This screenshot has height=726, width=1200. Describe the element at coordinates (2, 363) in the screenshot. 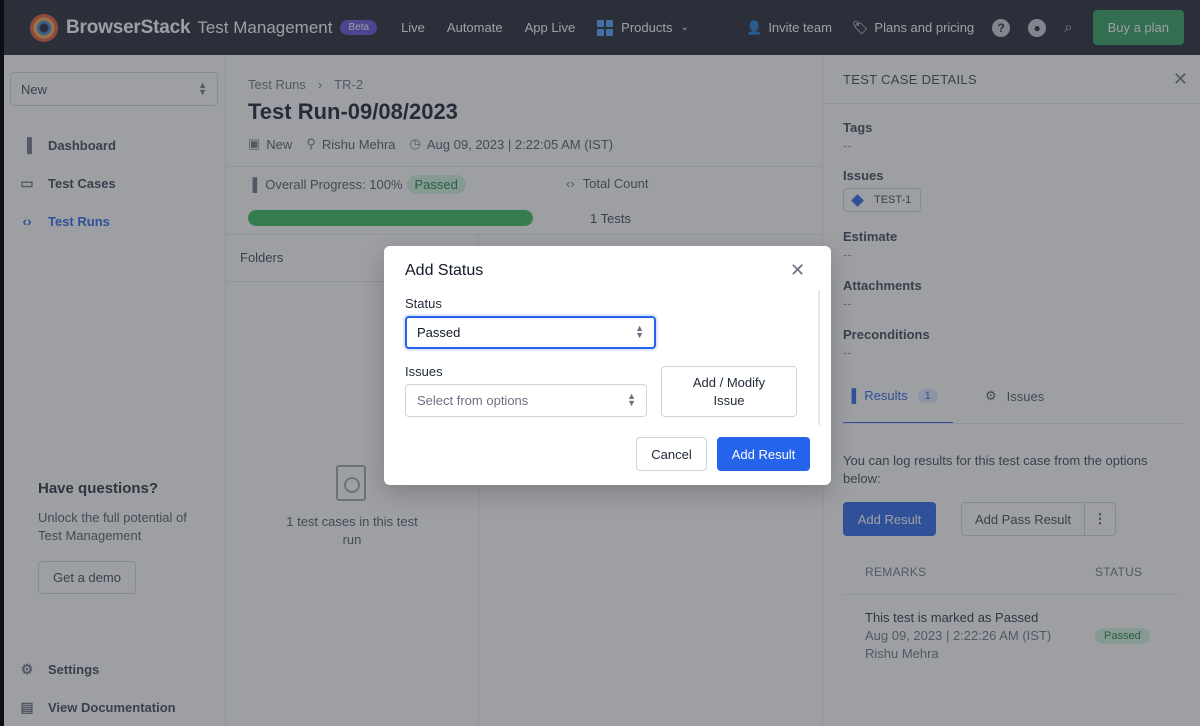

I see `window-edge` at that location.